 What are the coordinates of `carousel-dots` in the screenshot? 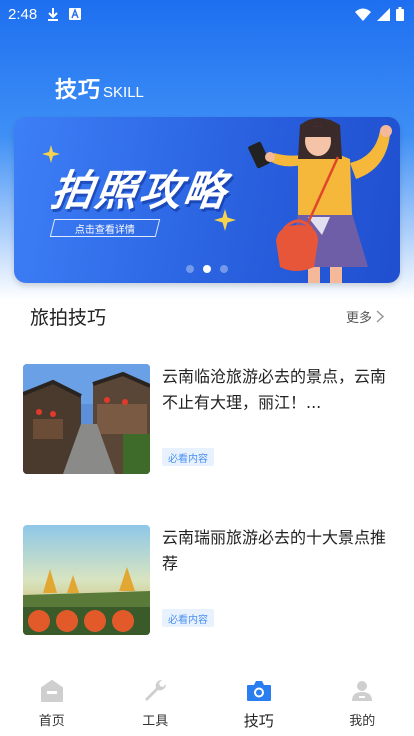 It's located at (207, 269).